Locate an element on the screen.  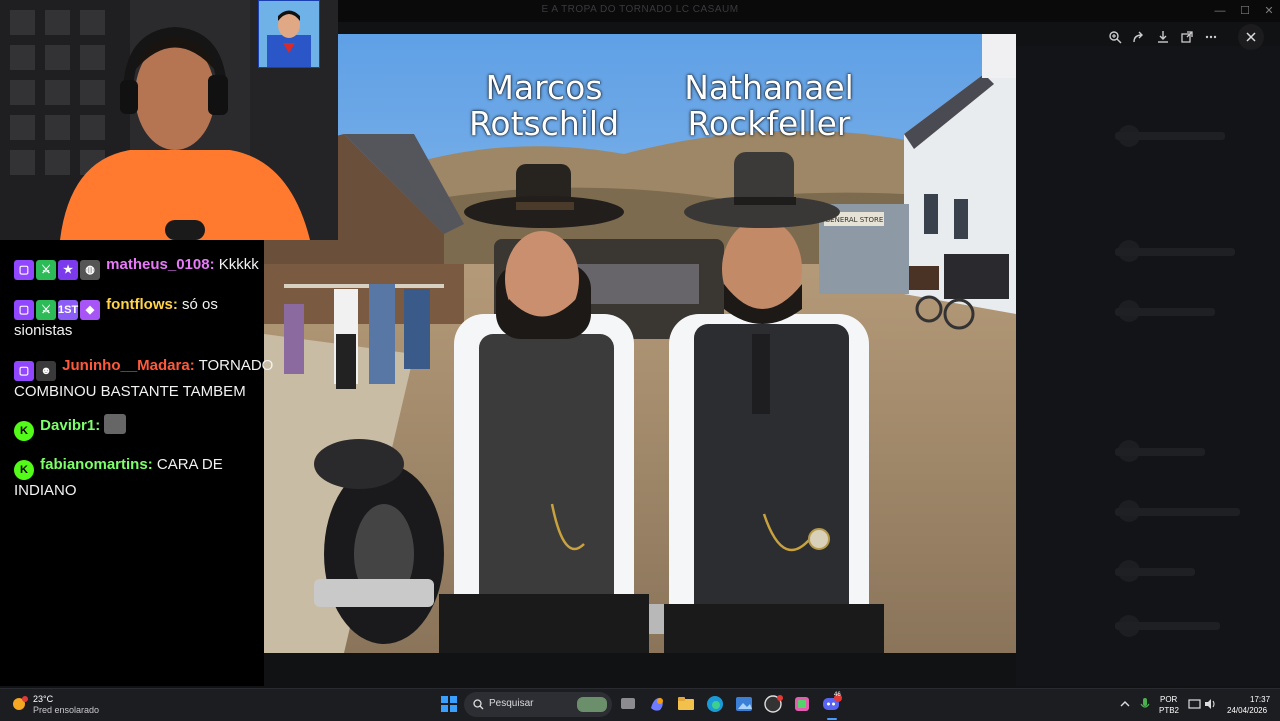
chat-text: Kkkkk is located at coordinates (236, 264).